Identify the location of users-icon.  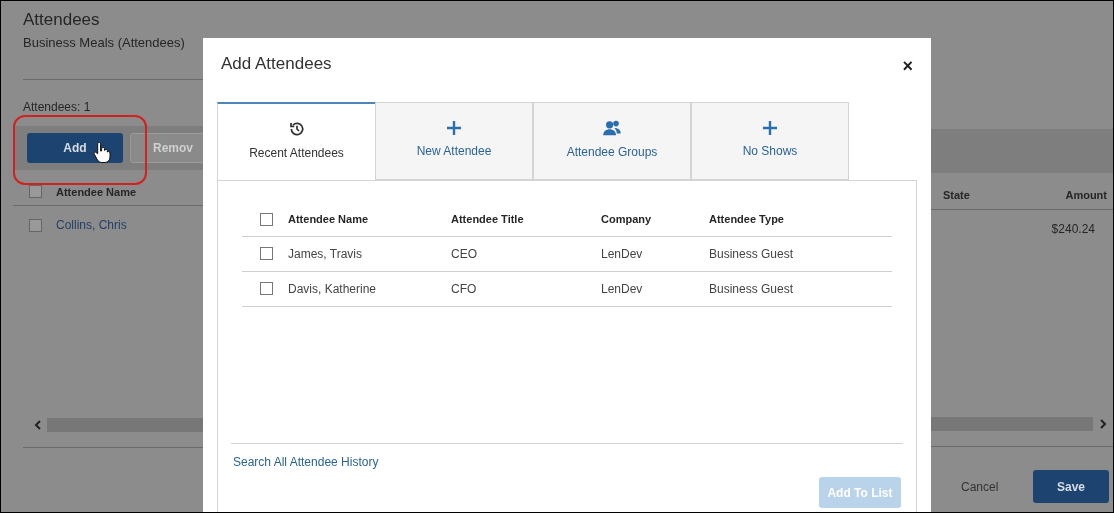
(612, 128).